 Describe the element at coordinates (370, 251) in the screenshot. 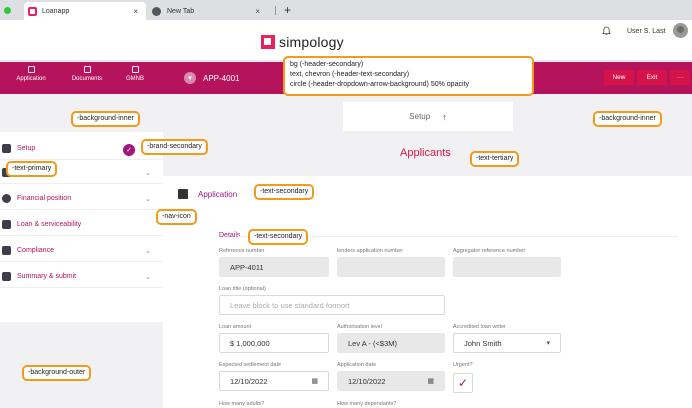

I see `field-label: lenders application number` at that location.